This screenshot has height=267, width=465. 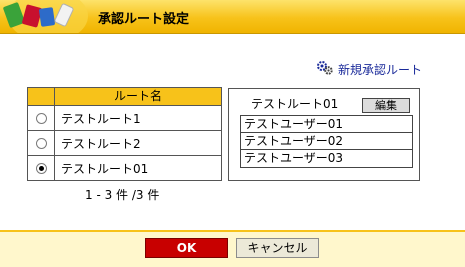 I want to click on new-route-label: 新規承認ルート, so click(x=380, y=70).